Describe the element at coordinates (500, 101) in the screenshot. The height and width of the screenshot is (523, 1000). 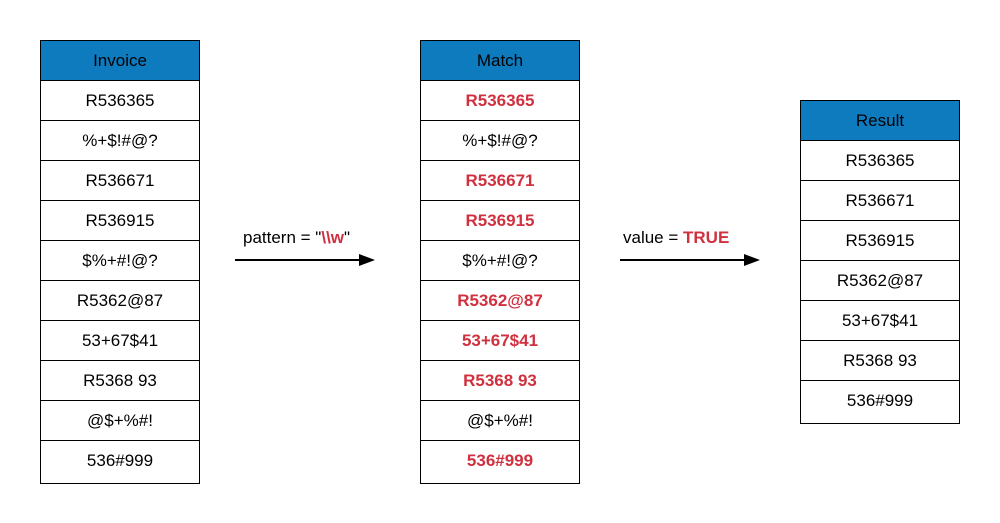
I see `match-row: R536365` at that location.